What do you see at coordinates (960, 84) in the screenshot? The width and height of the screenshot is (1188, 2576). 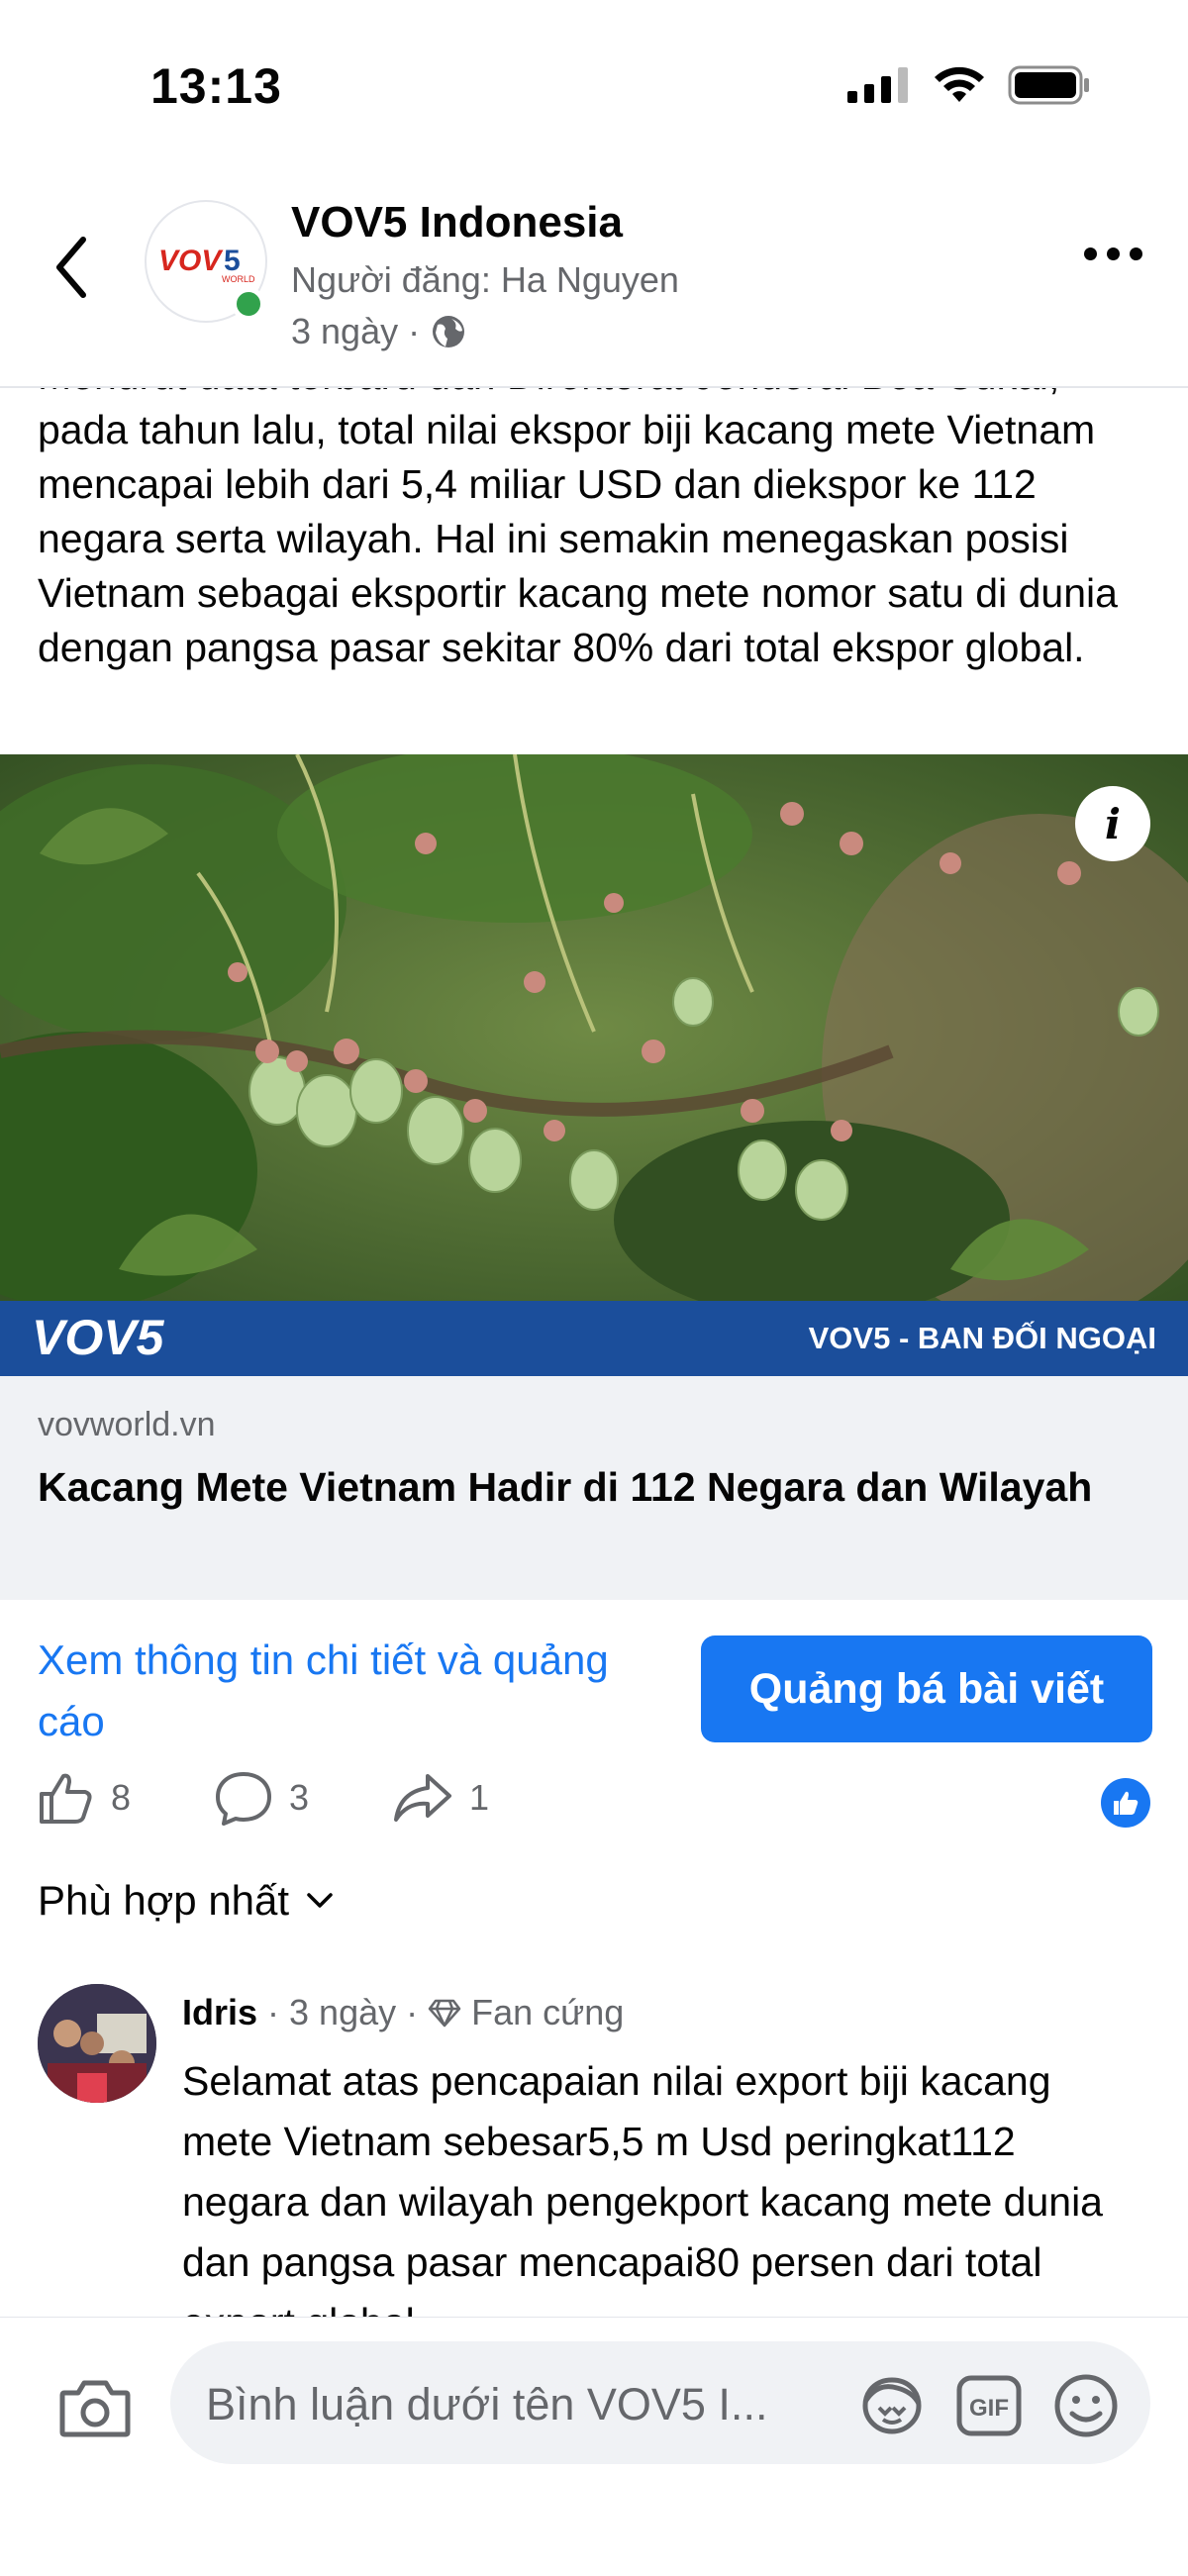 I see `wifi-icon` at bounding box center [960, 84].